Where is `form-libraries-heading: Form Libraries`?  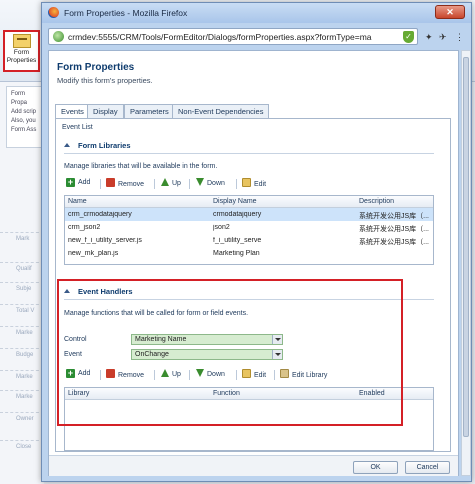 form-libraries-heading: Form Libraries is located at coordinates (97, 145).